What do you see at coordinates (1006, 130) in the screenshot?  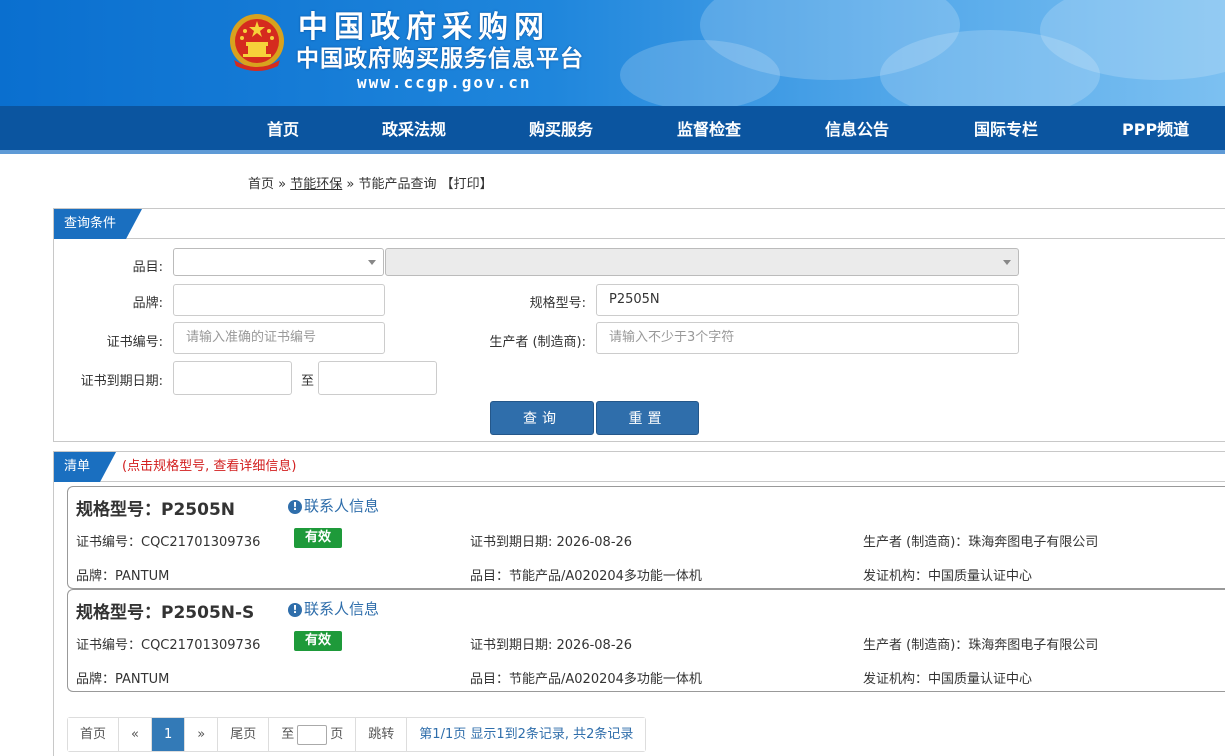 I see `nav-international: 国际专栏` at bounding box center [1006, 130].